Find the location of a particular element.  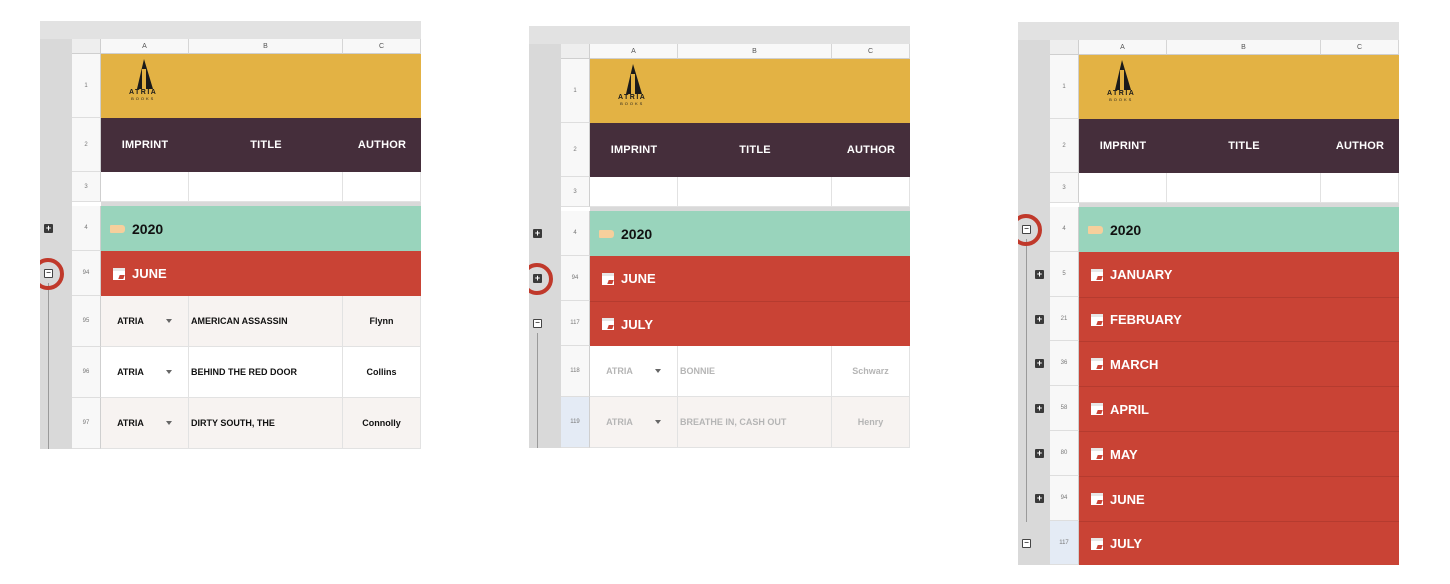

month-row-march: MARCH is located at coordinates (1239, 363).